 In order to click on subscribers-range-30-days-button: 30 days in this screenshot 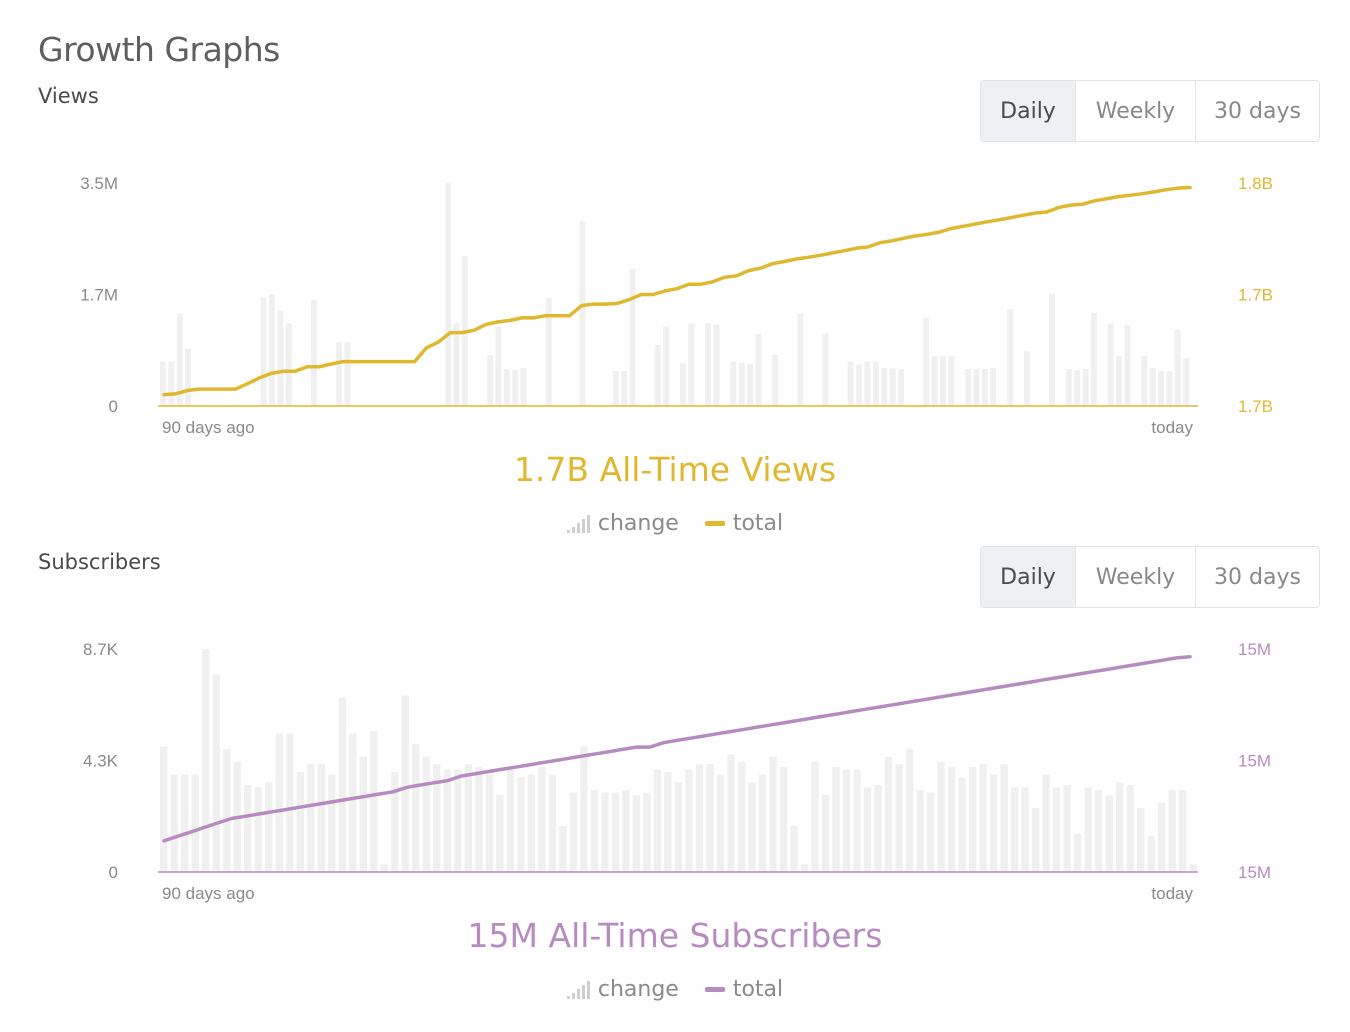, I will do `click(1257, 577)`.